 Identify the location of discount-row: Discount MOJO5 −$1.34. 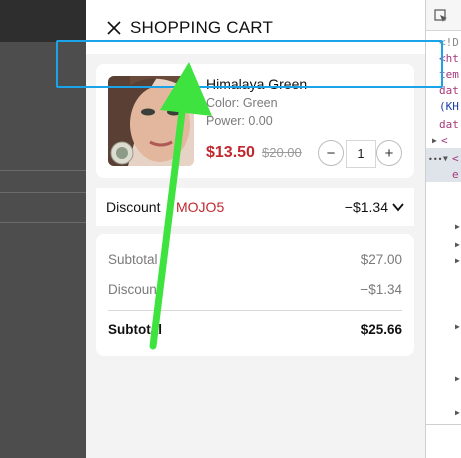
(255, 207).